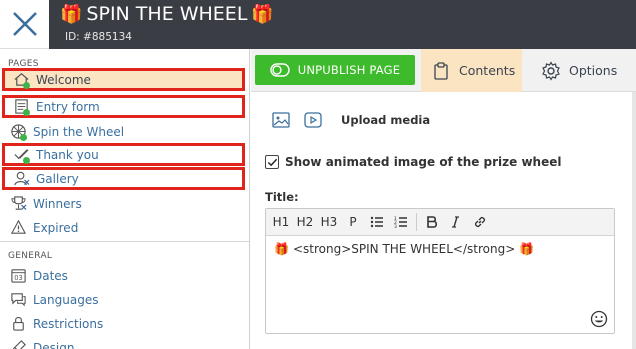 Image resolution: width=636 pixels, height=349 pixels. I want to click on trophy-icon: ×, so click(18, 204).